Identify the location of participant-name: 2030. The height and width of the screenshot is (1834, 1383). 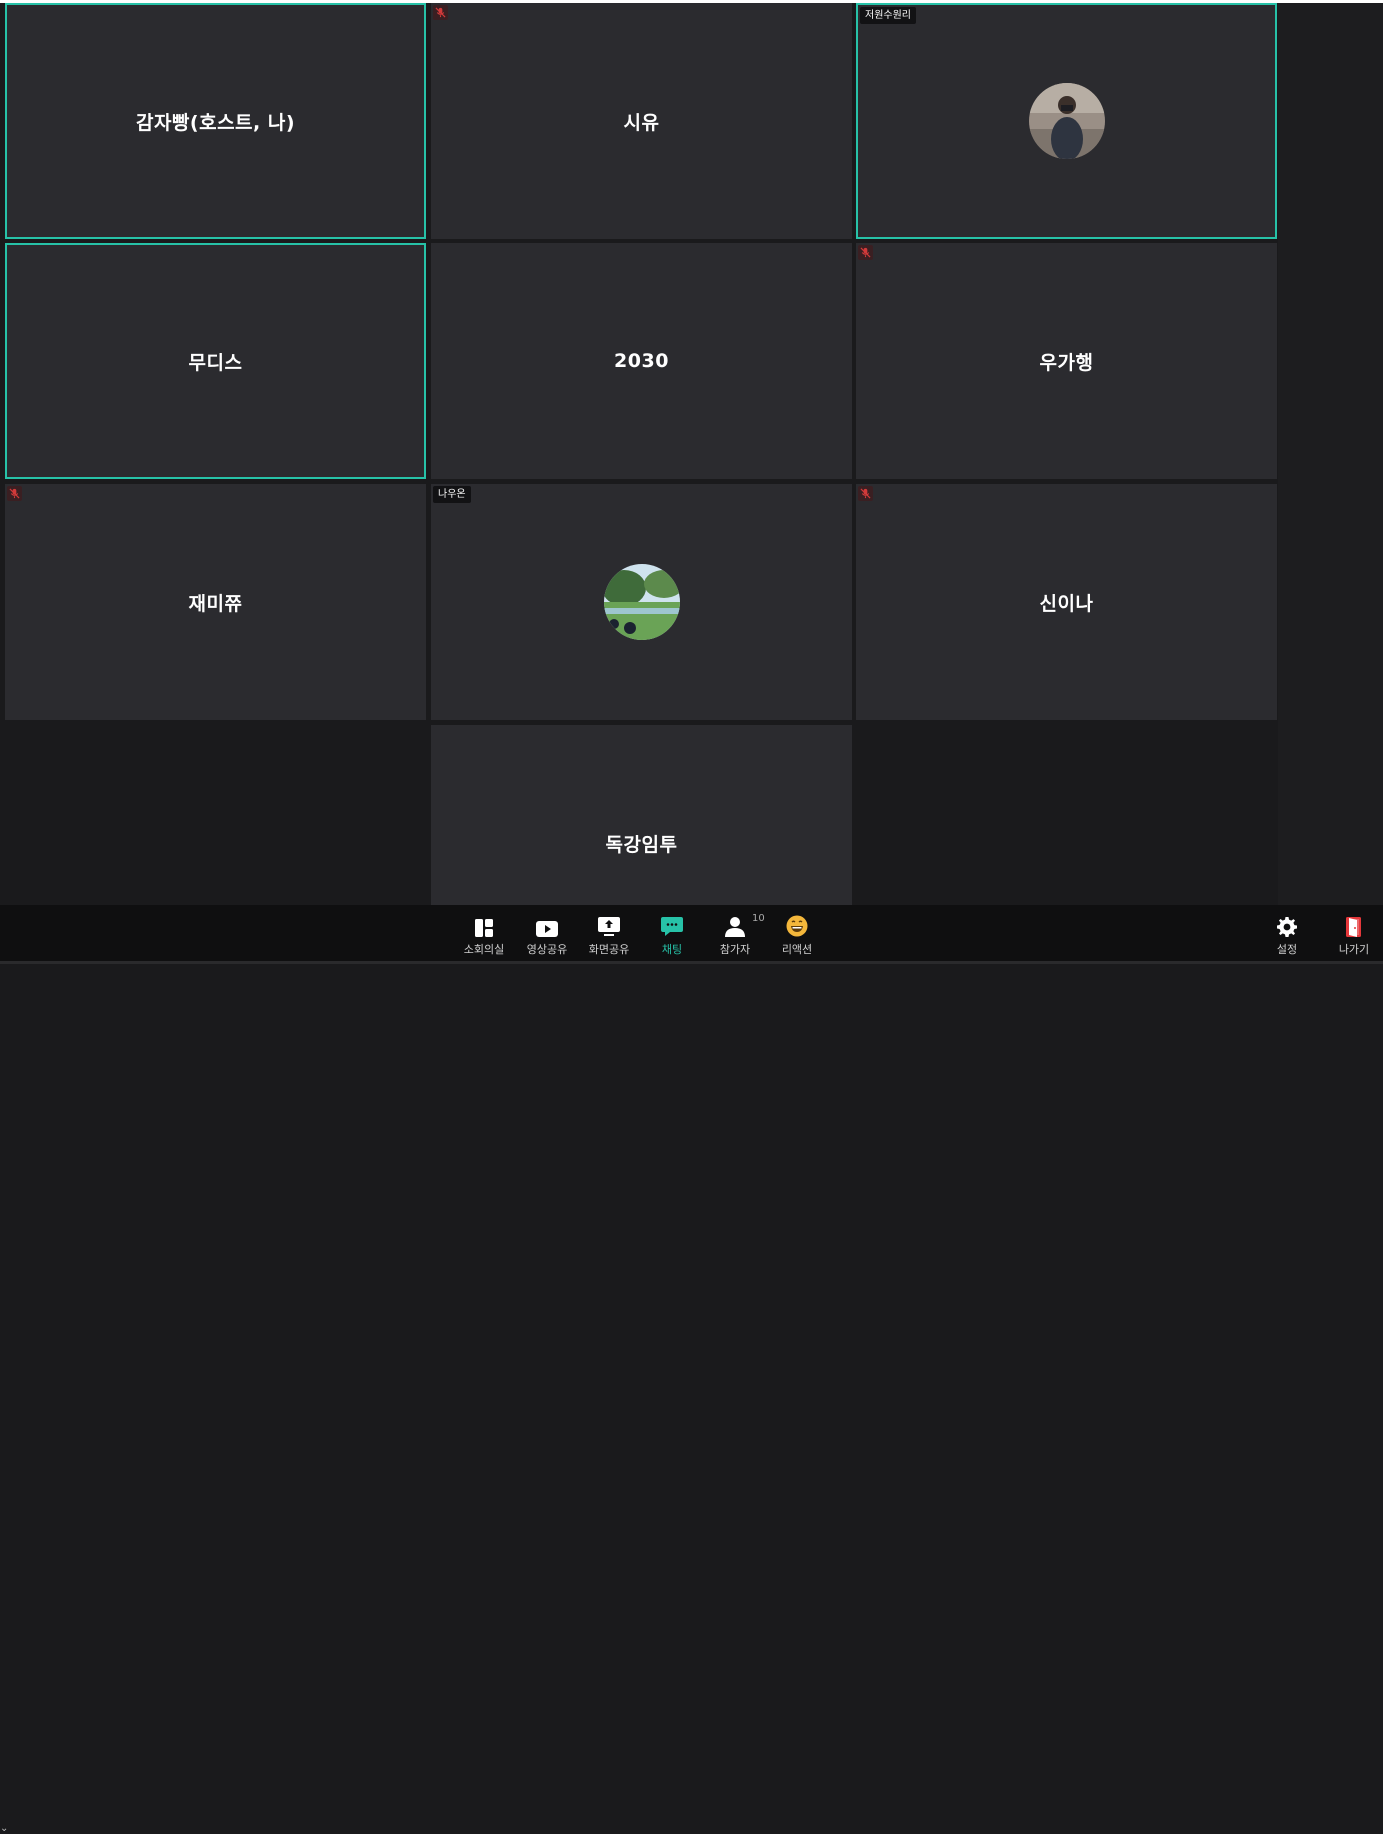
(641, 361).